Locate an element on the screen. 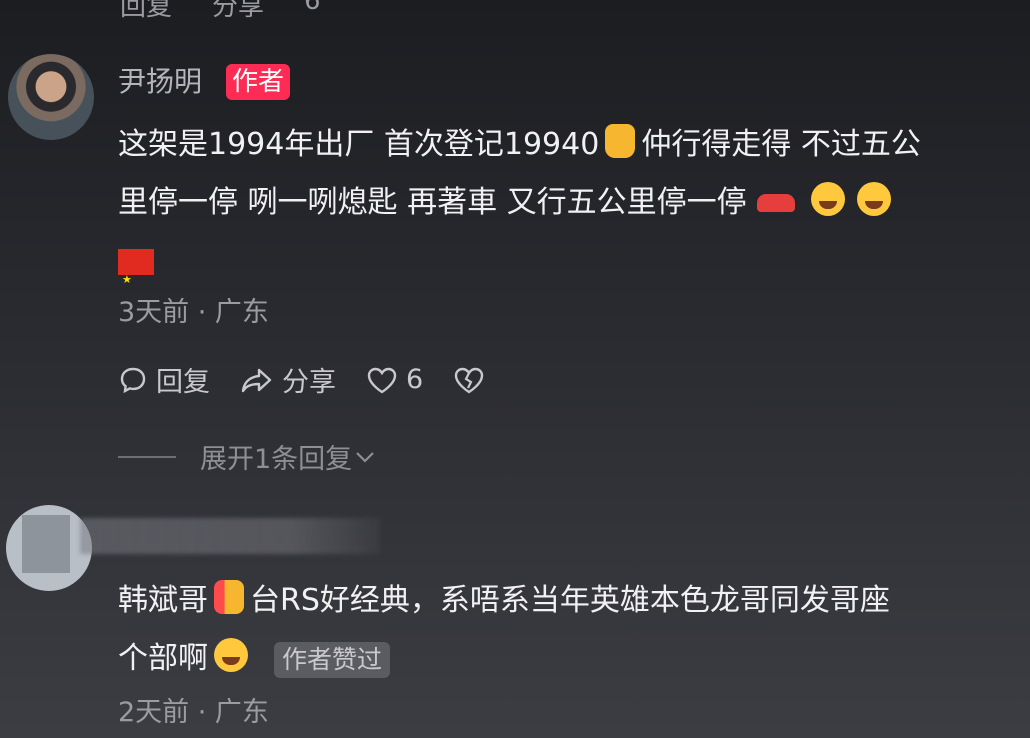  avatar is located at coordinates (51, 97).